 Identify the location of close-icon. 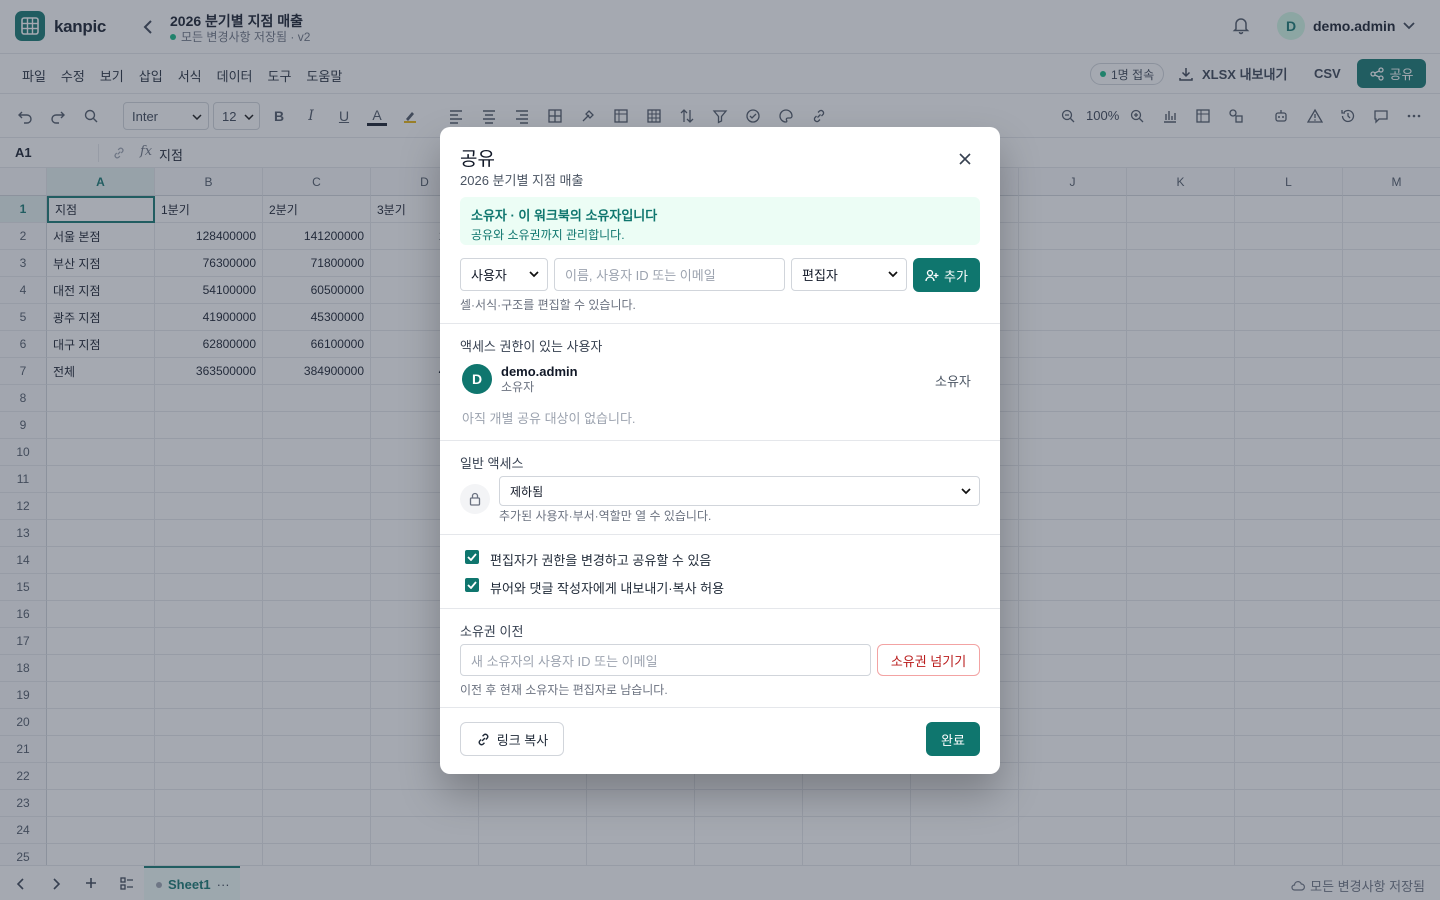
(965, 159).